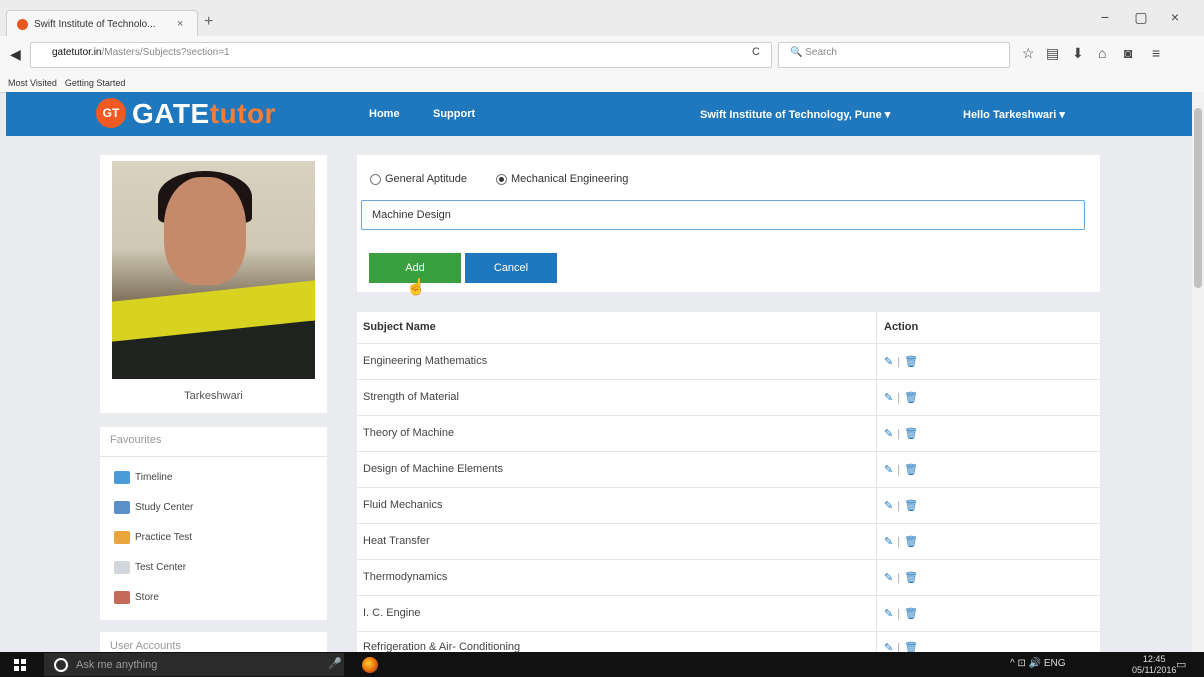  Describe the element at coordinates (1181, 664) in the screenshot. I see `notification-icon: ▭` at that location.